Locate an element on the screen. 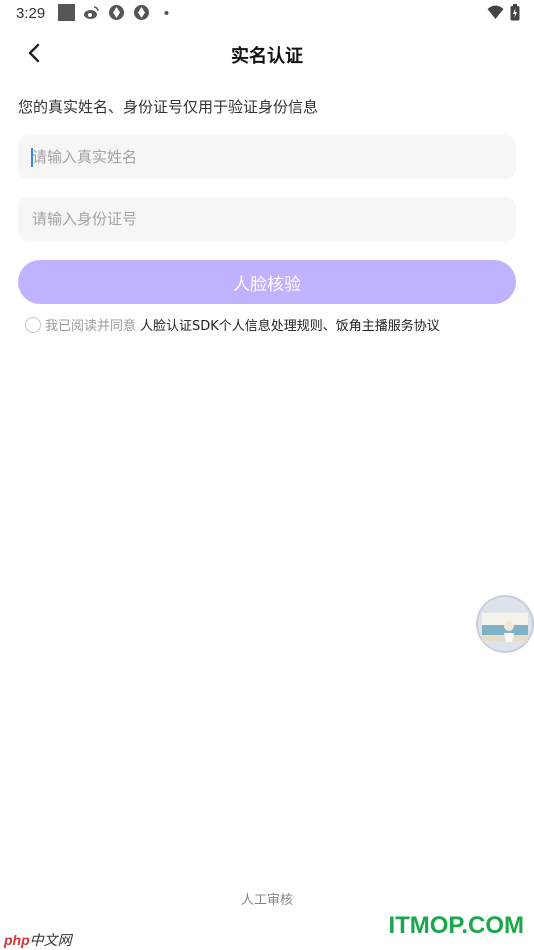 The image size is (534, 950). name-field-container is located at coordinates (267, 157).